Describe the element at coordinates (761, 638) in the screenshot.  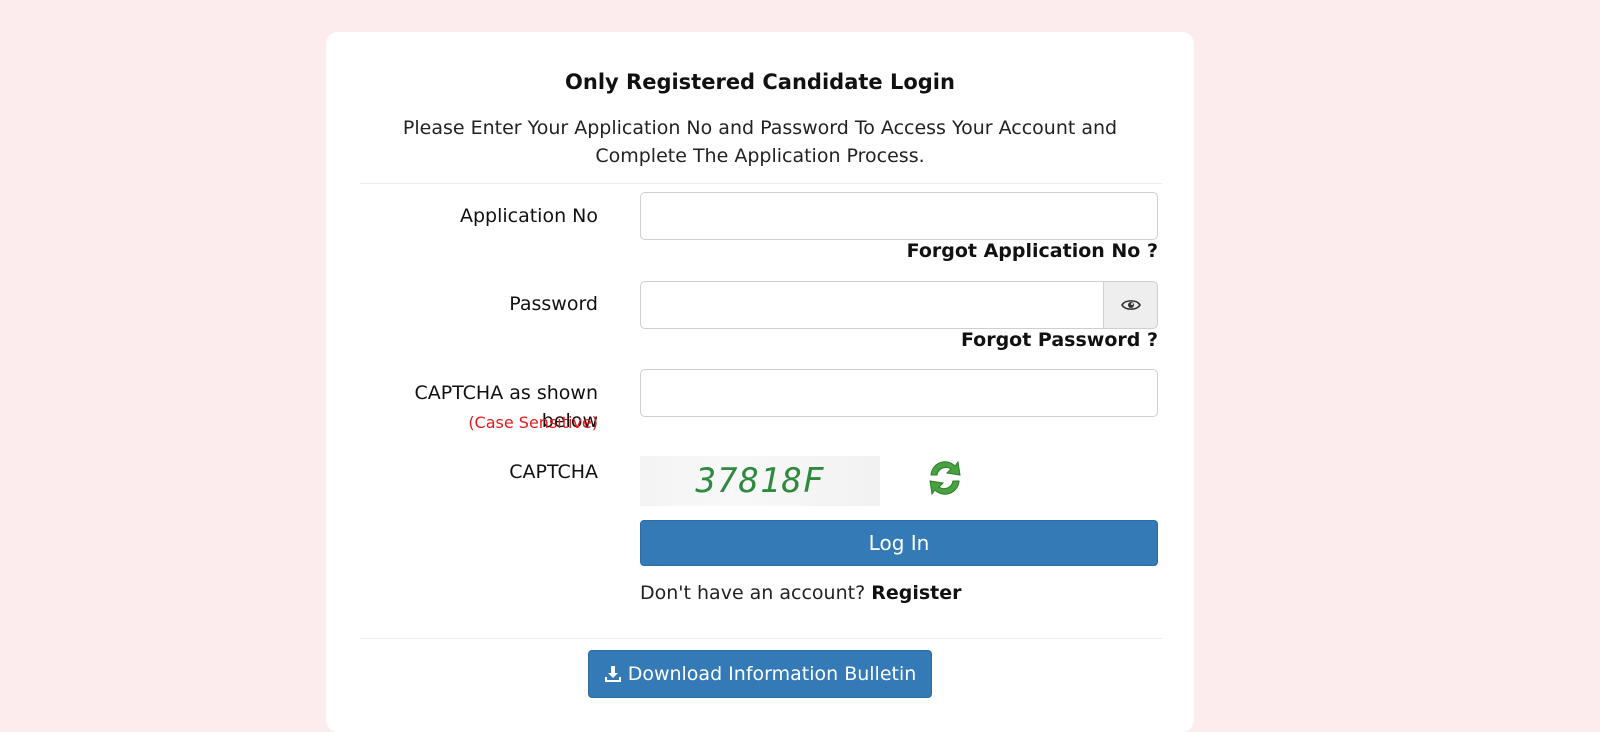
I see `divider-bottom` at that location.